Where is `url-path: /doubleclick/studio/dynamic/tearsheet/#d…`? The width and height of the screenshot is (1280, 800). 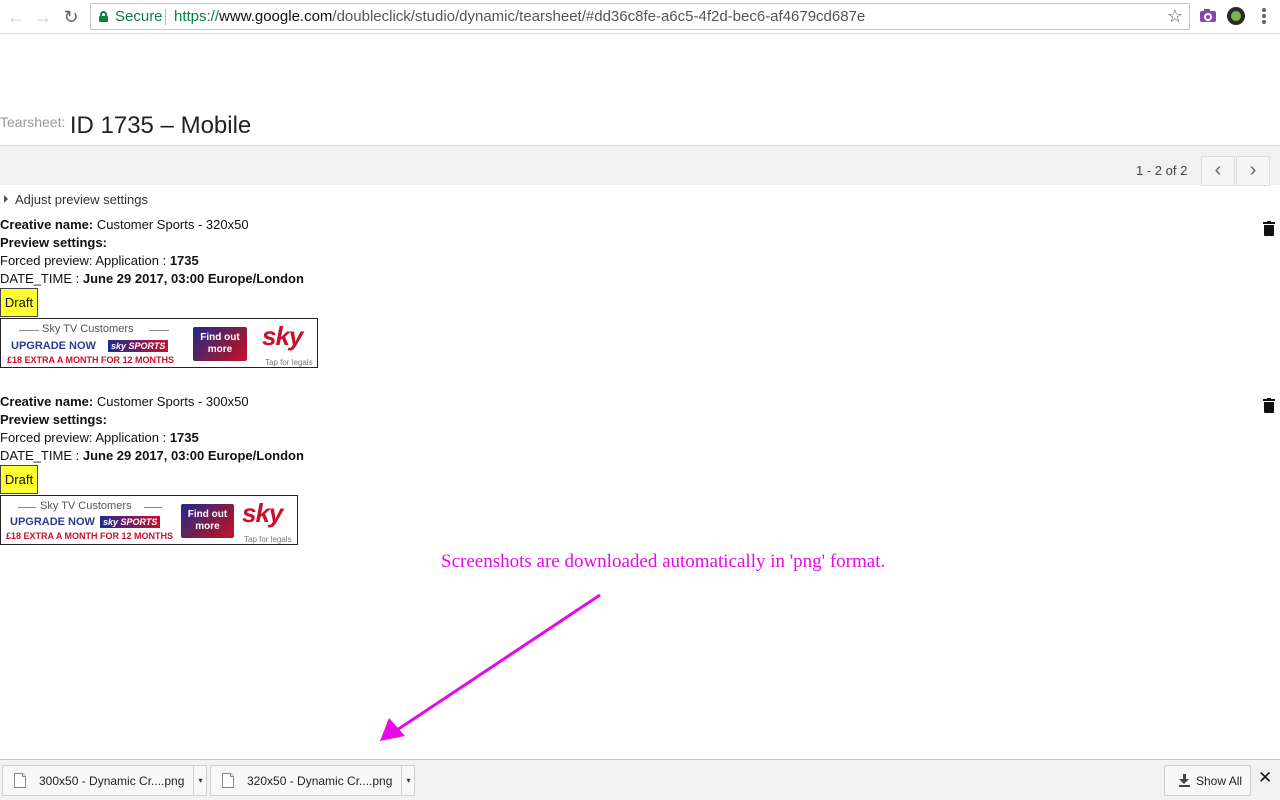 url-path: /doubleclick/studio/dynamic/tearsheet/#d… is located at coordinates (599, 16).